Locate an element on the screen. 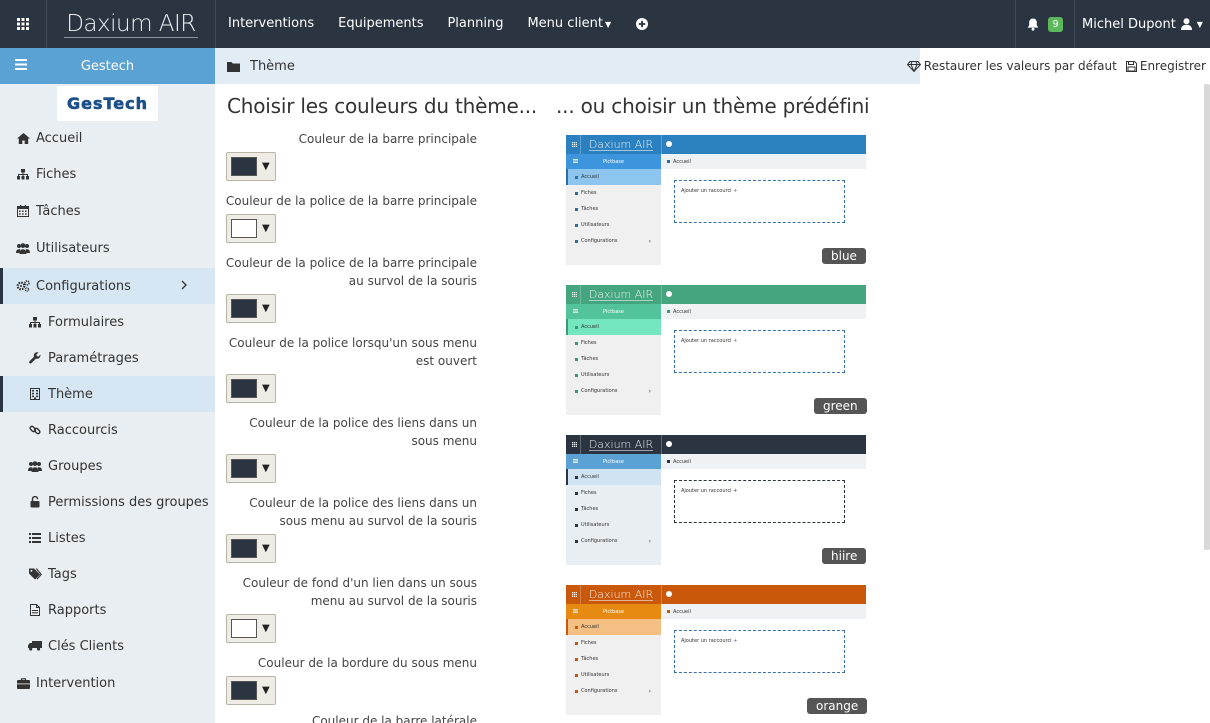 This screenshot has width=1210, height=723. sidebar-item-label: Thème is located at coordinates (70, 394).